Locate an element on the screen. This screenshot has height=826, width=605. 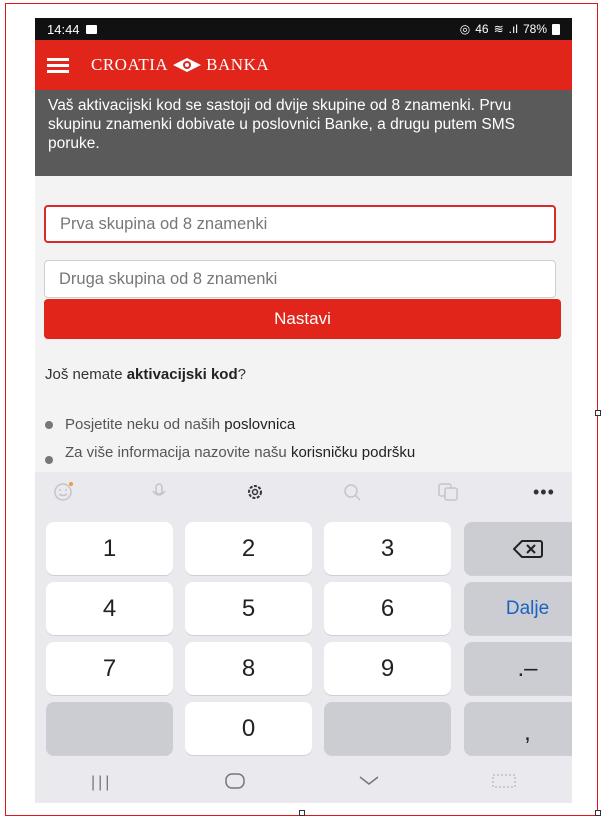
key-3: 3 is located at coordinates (387, 548).